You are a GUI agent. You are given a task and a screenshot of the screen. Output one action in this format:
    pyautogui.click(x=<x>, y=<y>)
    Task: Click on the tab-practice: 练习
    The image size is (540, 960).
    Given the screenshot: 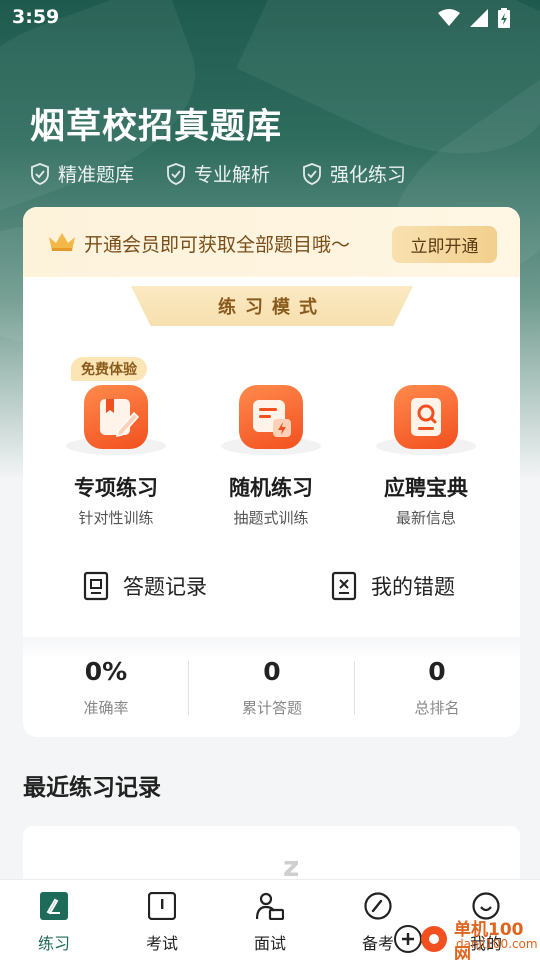 What is the action you would take?
    pyautogui.click(x=54, y=920)
    